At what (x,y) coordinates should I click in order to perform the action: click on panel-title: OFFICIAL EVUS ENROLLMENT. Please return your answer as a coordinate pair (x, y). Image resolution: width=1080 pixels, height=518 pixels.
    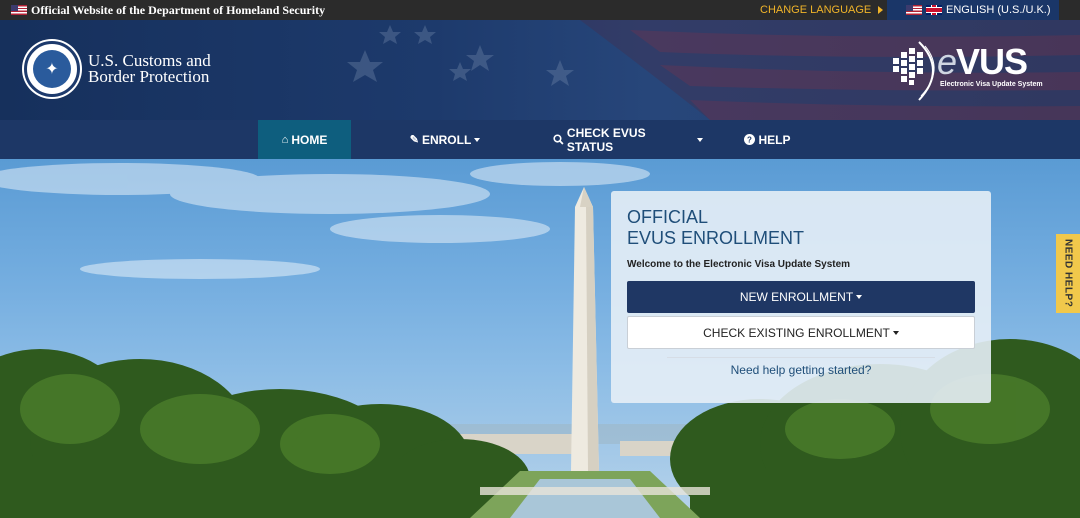
    Looking at the image, I should click on (715, 228).